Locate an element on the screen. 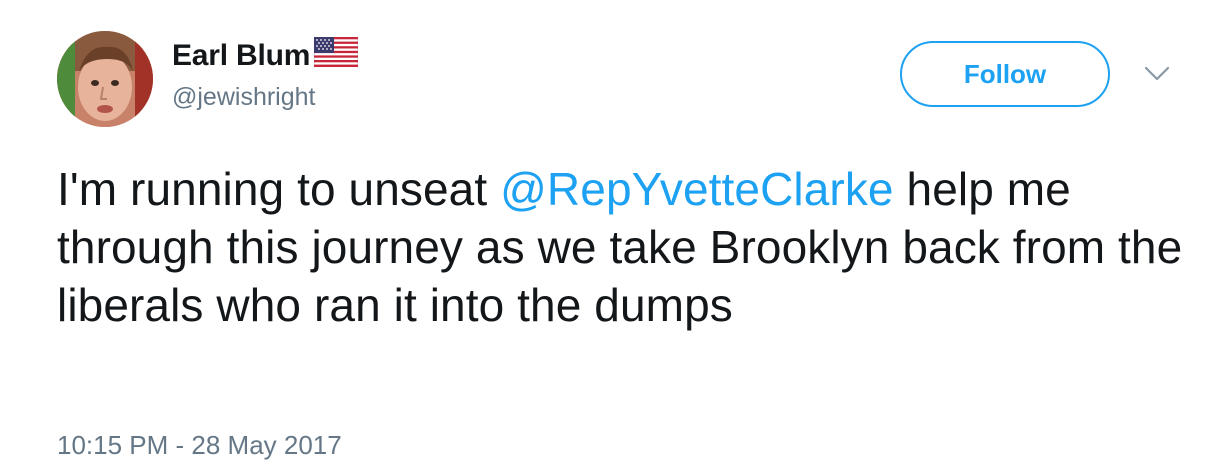 This screenshot has height=474, width=1224. avatar is located at coordinates (105, 79).